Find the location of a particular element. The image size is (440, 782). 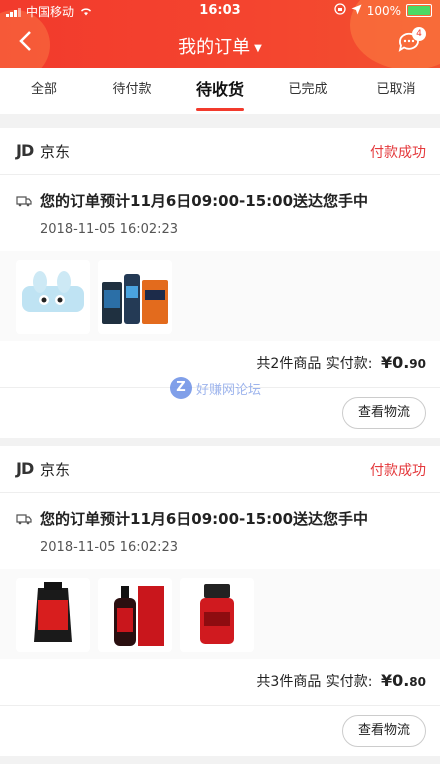

caret-down-icon: ▼ is located at coordinates (258, 48).